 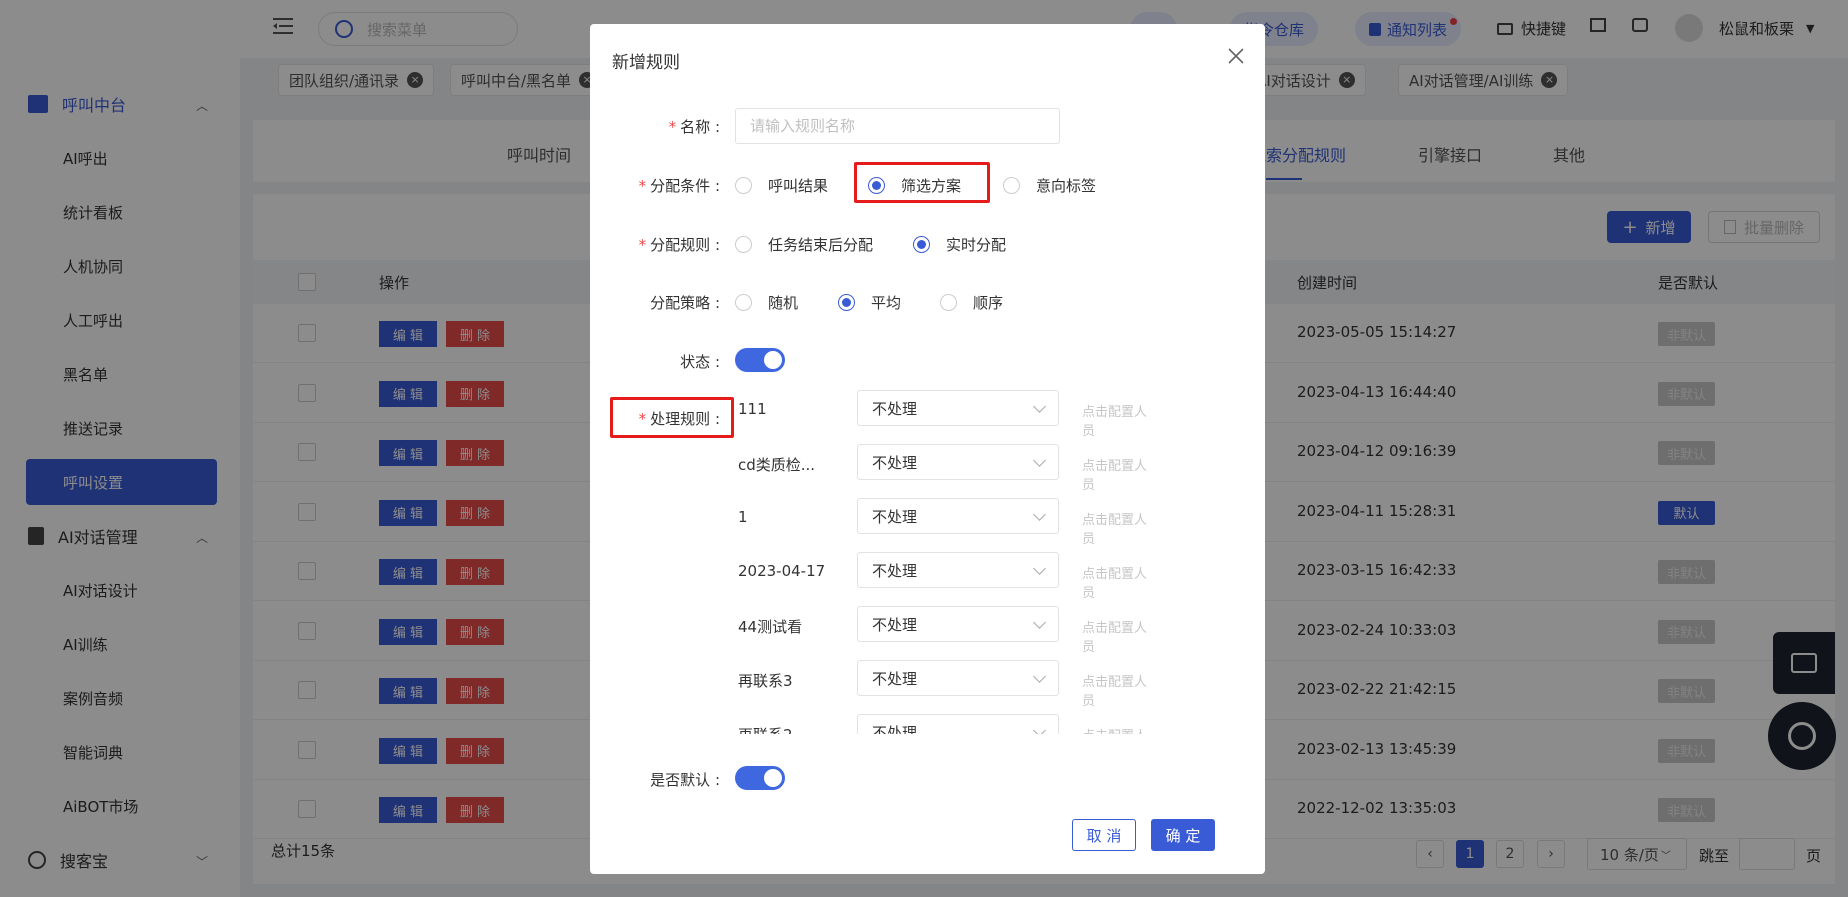 I want to click on process-rule-row: 再联系2 不处理 点击配置人员, so click(x=940, y=724).